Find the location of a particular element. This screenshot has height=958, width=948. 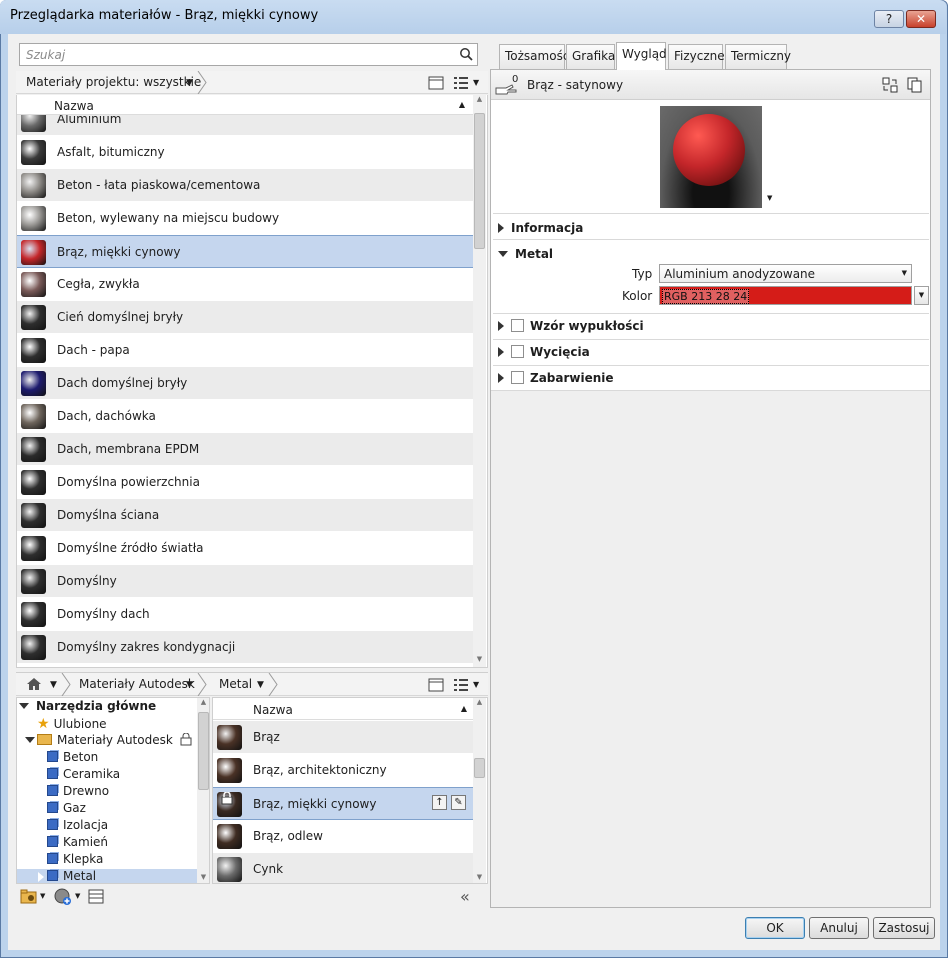

tab-1: Grafika is located at coordinates (590, 56).